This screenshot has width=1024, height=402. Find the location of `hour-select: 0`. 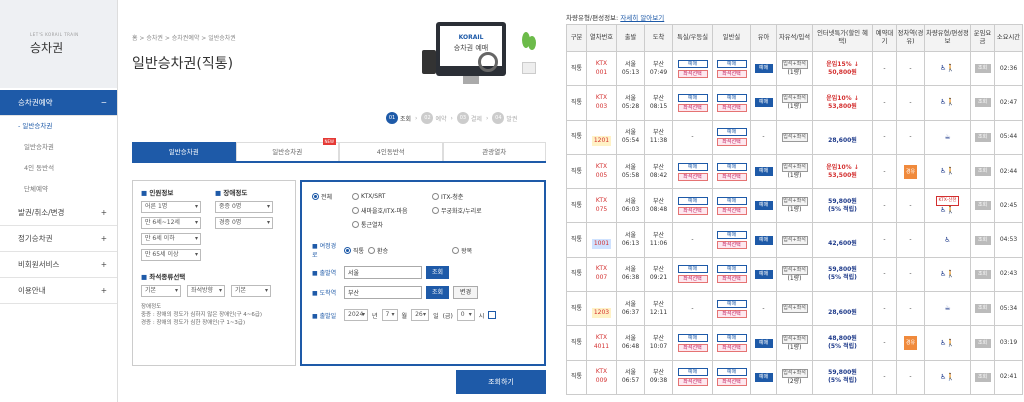

hour-select: 0 is located at coordinates (465, 315).